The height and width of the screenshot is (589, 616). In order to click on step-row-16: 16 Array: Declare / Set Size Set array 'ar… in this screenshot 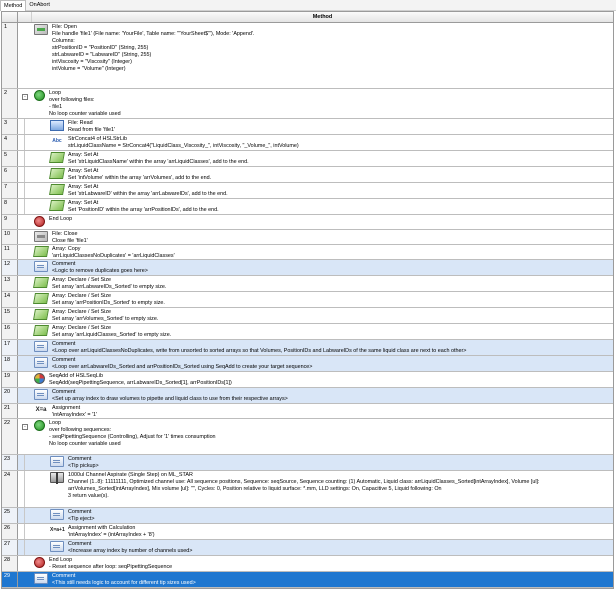, I will do `click(307, 332)`.